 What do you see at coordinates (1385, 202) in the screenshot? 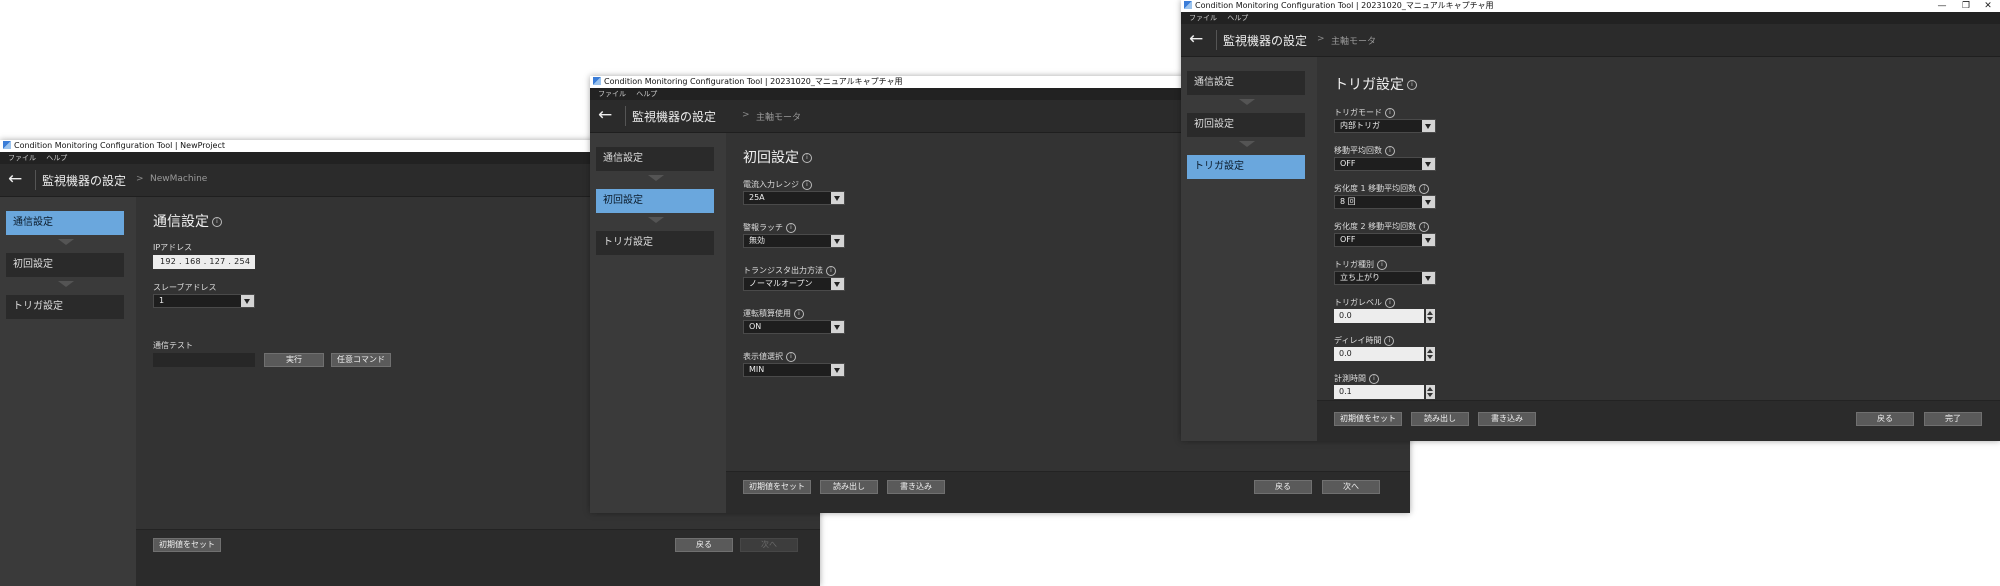
I see `degradation1-average-select: 8 回` at bounding box center [1385, 202].